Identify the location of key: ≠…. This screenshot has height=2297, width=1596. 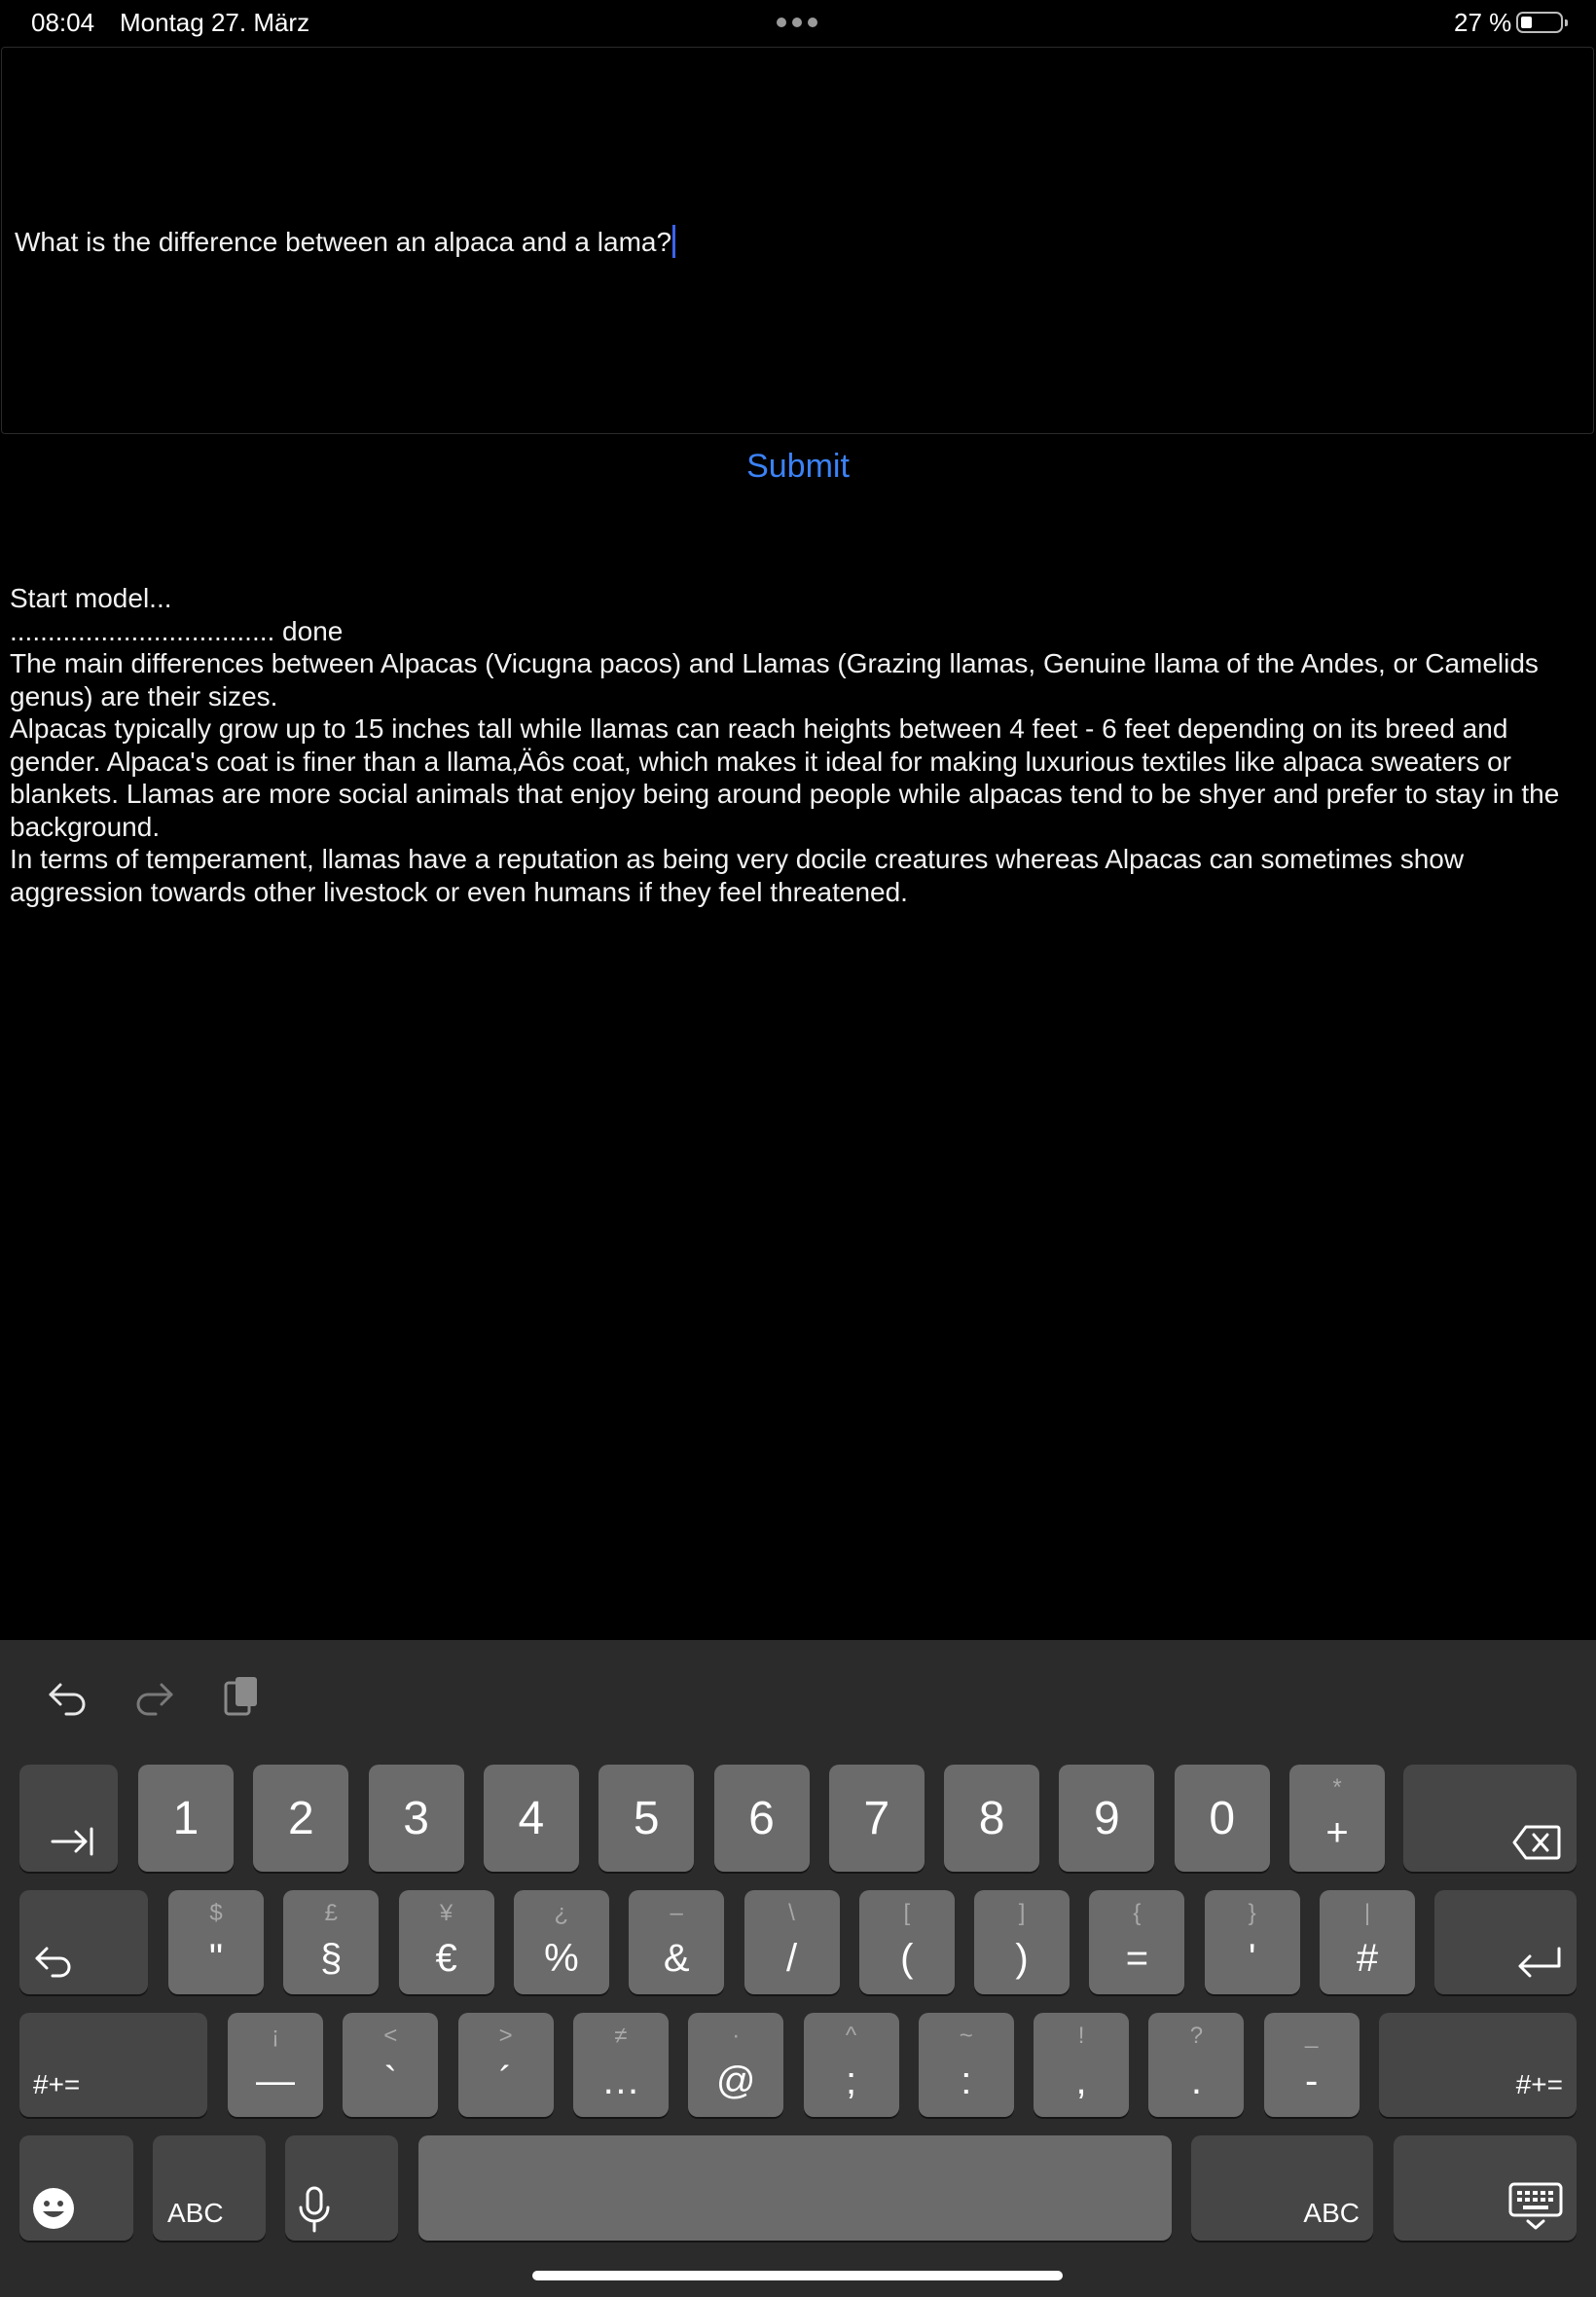
(620, 2065).